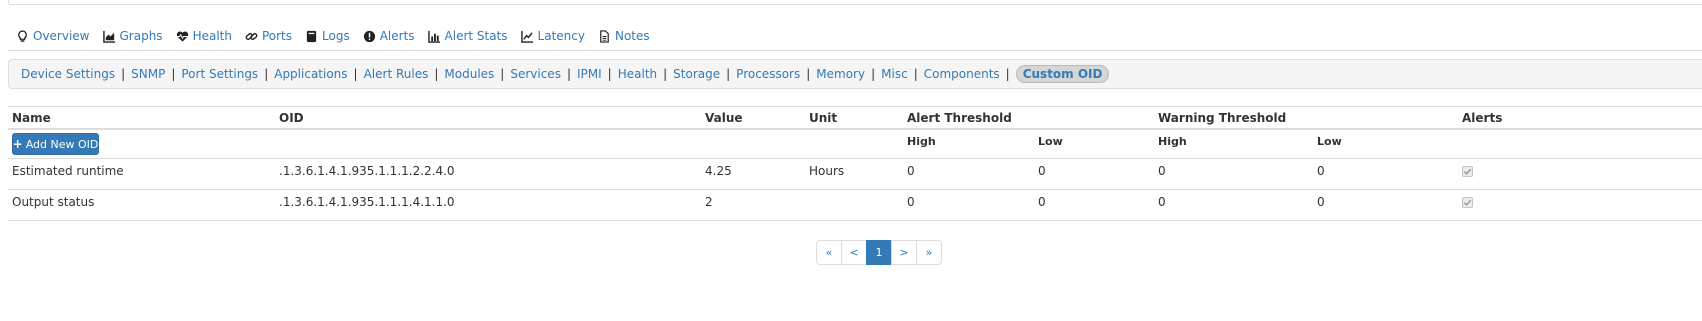 The height and width of the screenshot is (321, 1702). I want to click on add-new-oid-label: Add New OID, so click(62, 144).